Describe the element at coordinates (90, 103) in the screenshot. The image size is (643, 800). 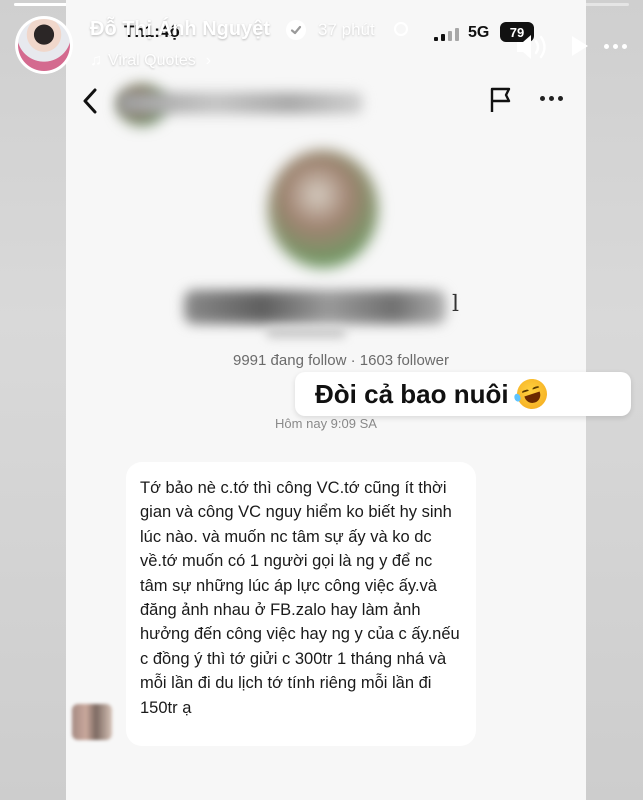
I see `chevron-left-icon` at that location.